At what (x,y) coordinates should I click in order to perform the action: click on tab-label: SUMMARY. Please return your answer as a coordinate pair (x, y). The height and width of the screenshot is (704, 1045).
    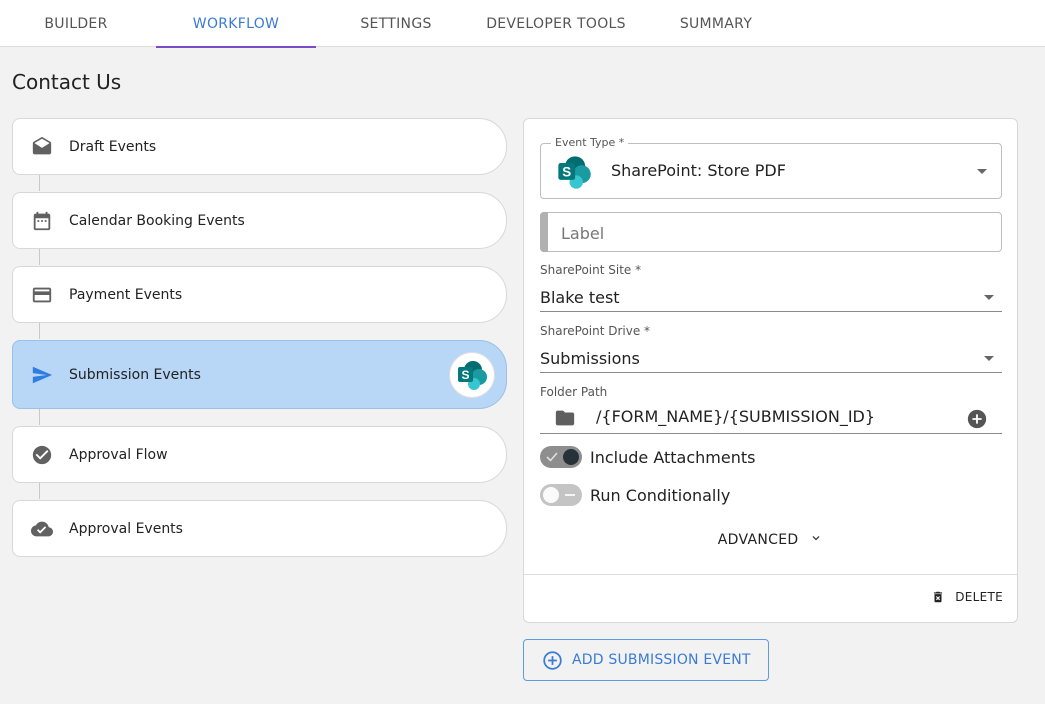
    Looking at the image, I should click on (716, 23).